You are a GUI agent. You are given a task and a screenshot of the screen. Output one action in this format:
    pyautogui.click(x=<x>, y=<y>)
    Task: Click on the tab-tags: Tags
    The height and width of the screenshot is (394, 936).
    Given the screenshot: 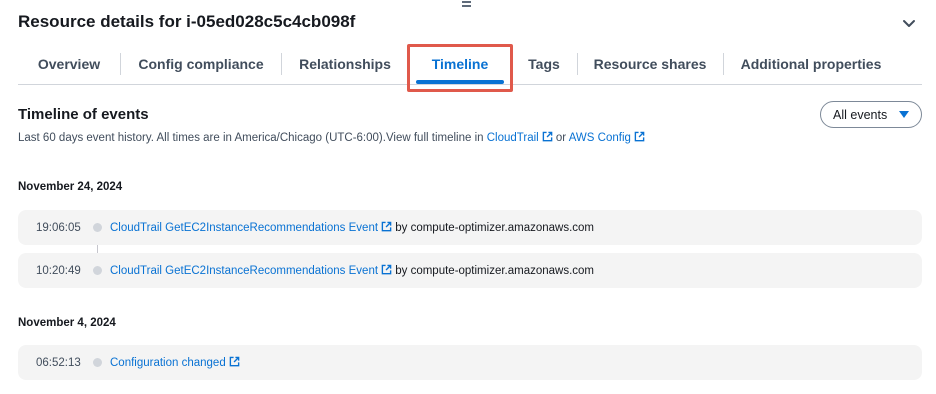 What is the action you would take?
    pyautogui.click(x=544, y=64)
    